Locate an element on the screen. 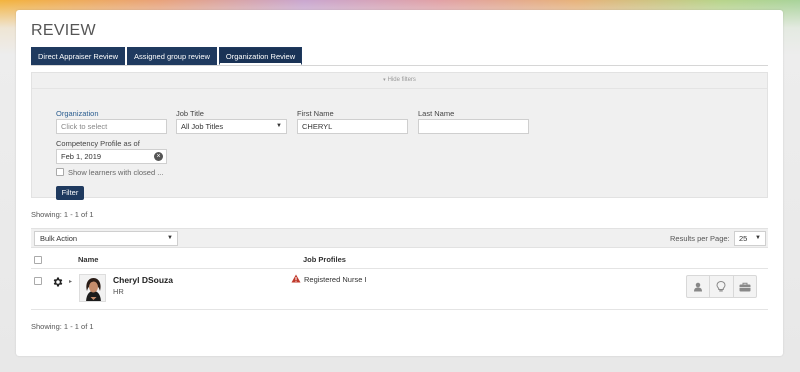 The width and height of the screenshot is (800, 372). hide-filters-label: Hide filters is located at coordinates (401, 80).